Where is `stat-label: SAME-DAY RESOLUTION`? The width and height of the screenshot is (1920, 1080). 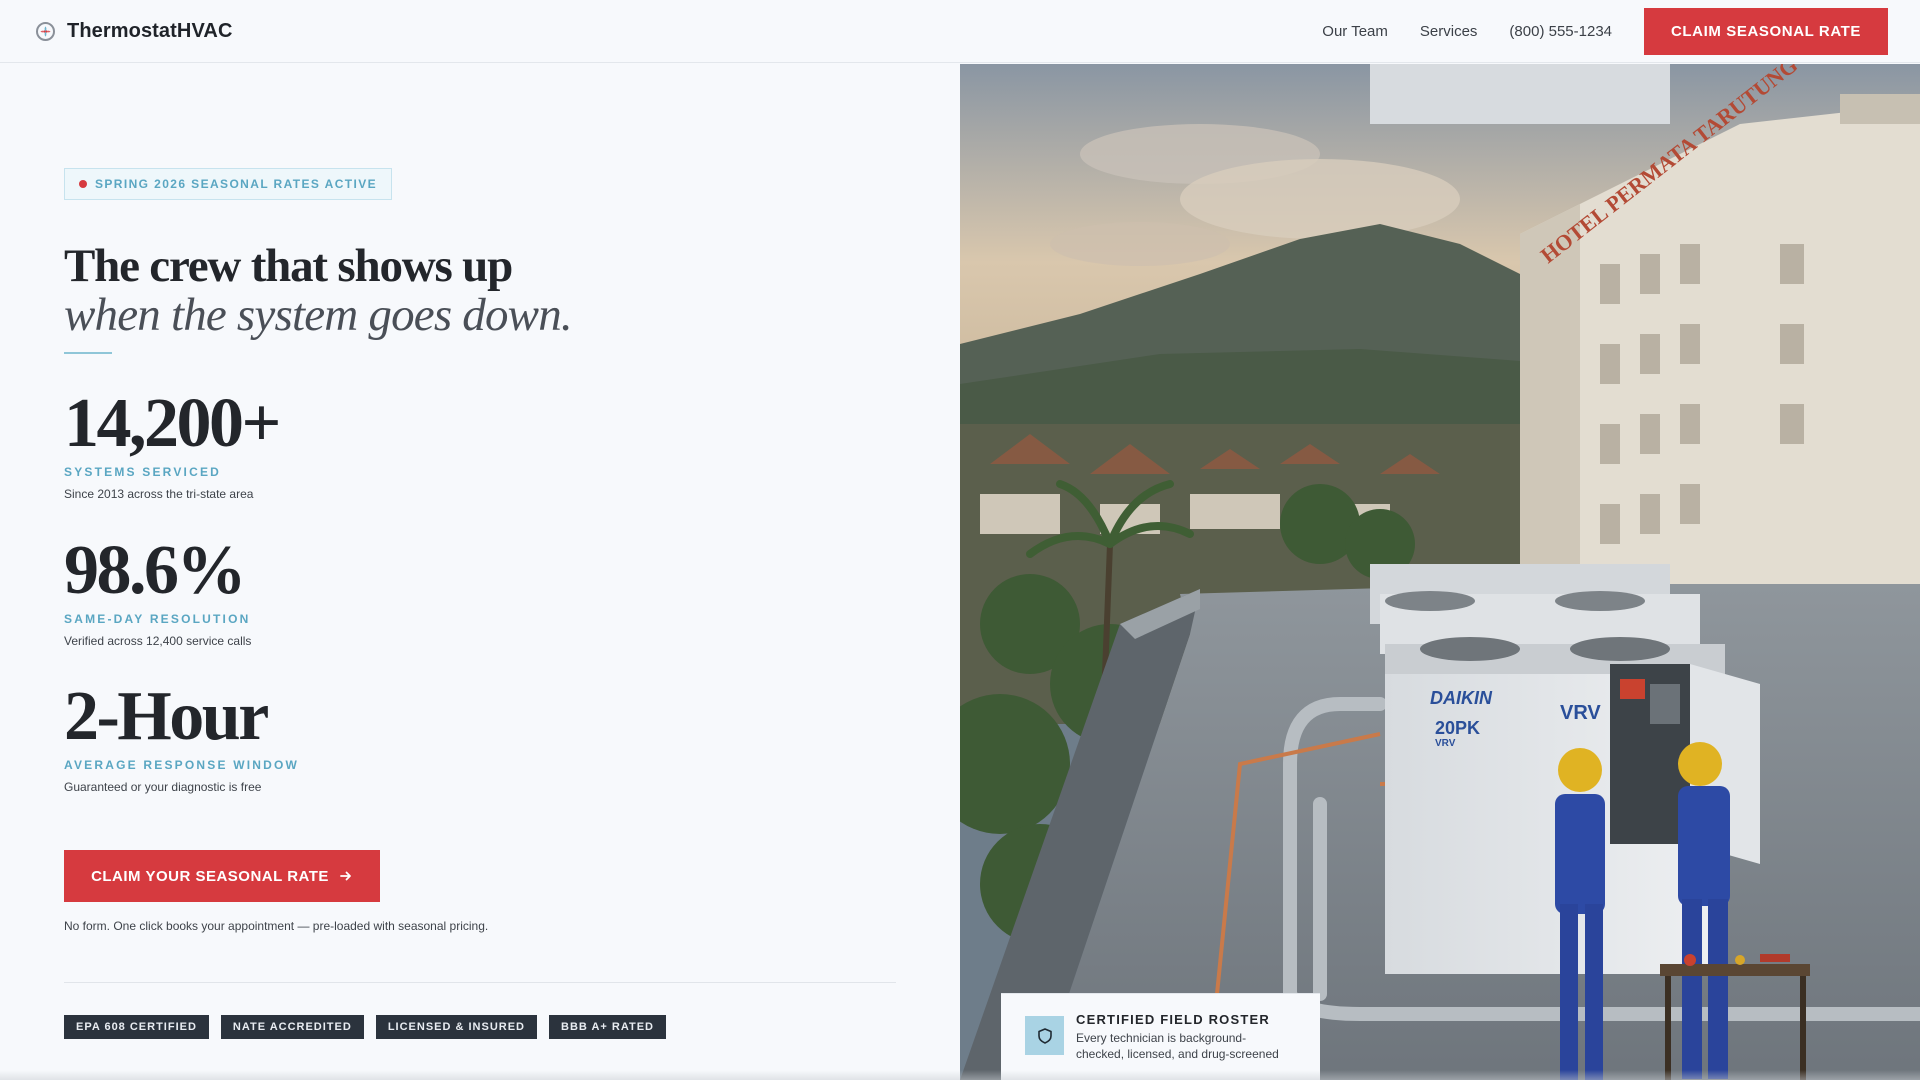
stat-label: SAME-DAY RESOLUTION is located at coordinates (157, 619).